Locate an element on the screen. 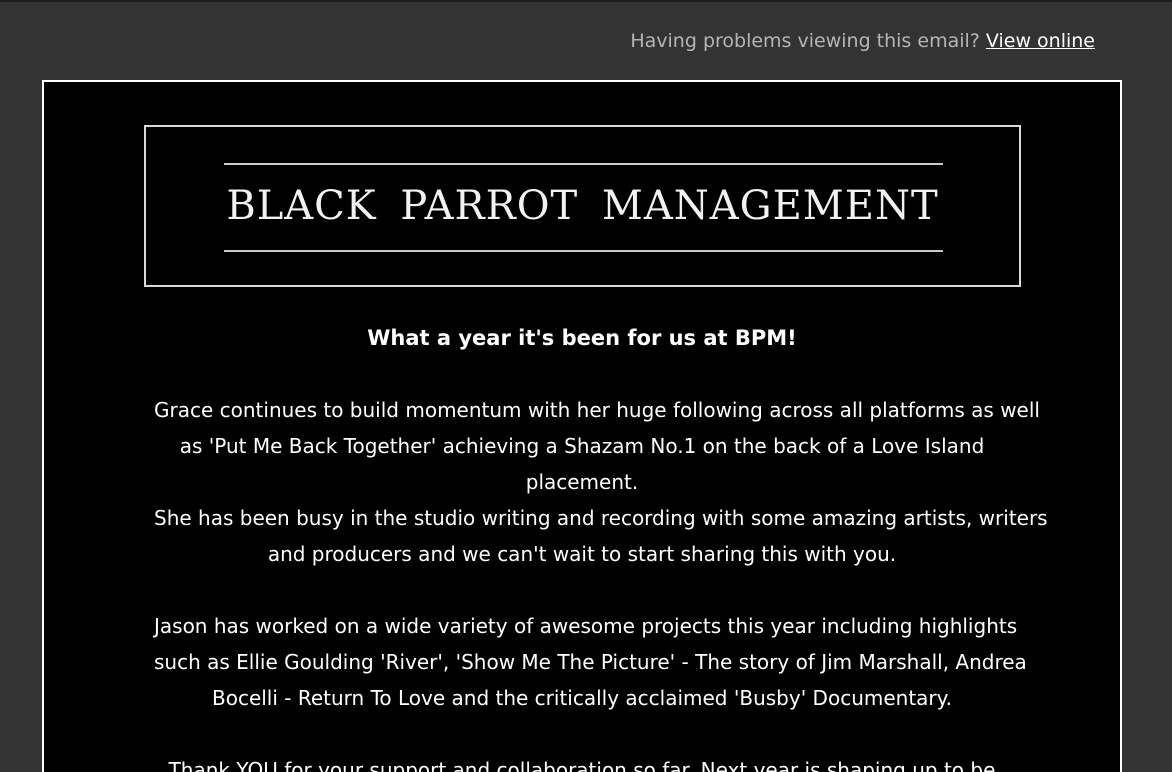 This screenshot has height=772, width=1172. view-online-link: View online is located at coordinates (1040, 41).